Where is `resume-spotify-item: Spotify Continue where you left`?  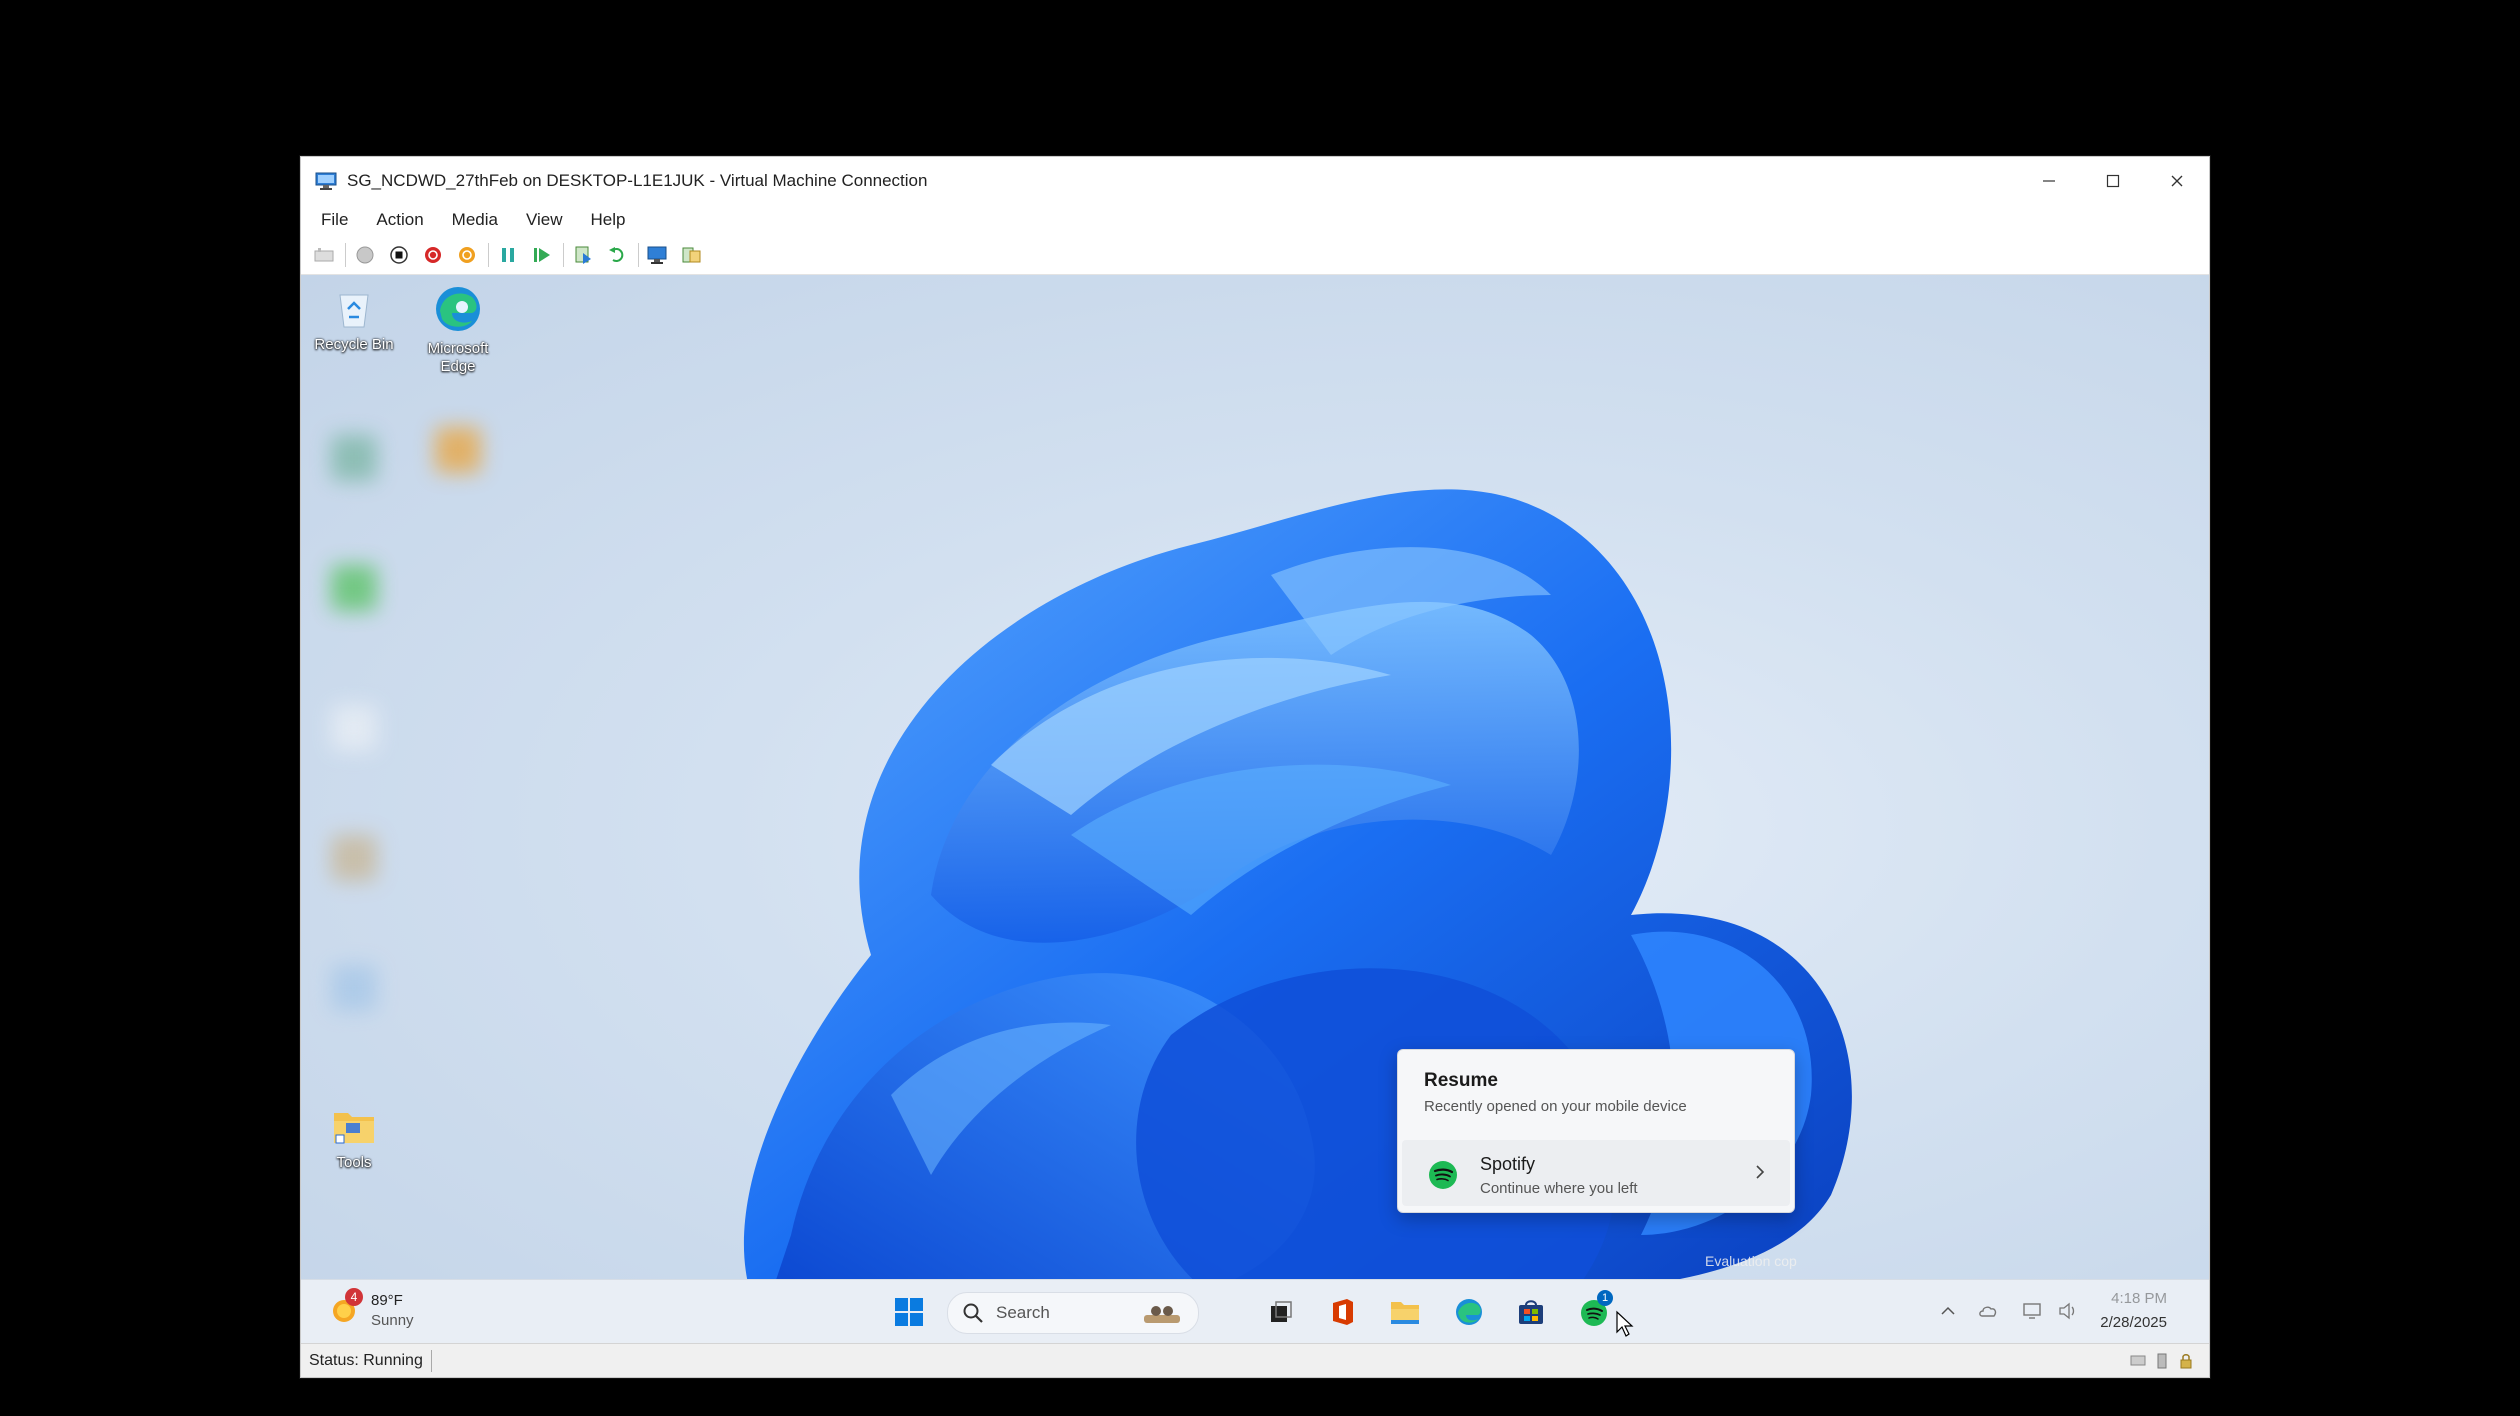
resume-spotify-item: Spotify Continue where you left is located at coordinates (1596, 1173).